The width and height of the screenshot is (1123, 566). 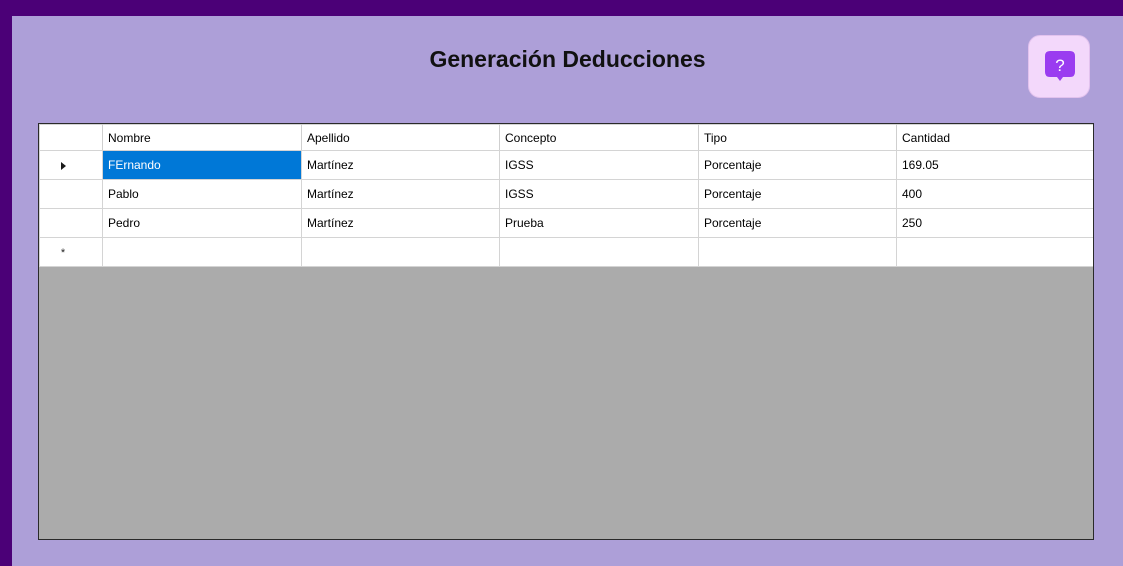 I want to click on cell-cantidad: 169.05, so click(x=994, y=165).